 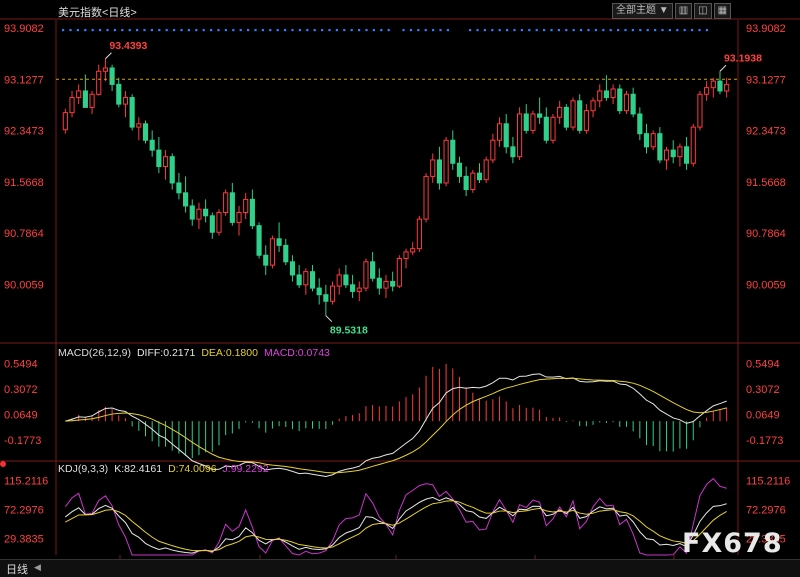 I want to click on macd-diff: DIFF:0.2171, so click(x=166, y=353).